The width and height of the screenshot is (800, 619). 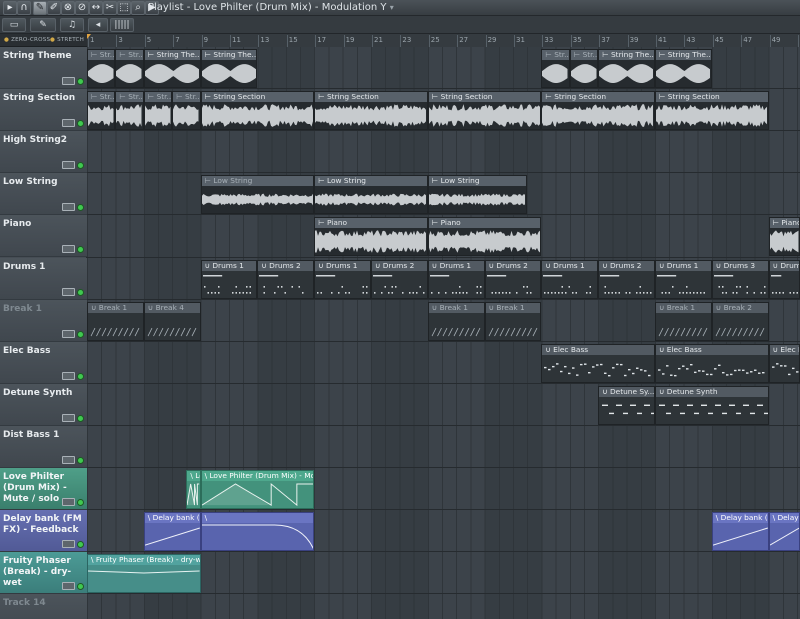 I want to click on track-name: Break 1, so click(x=44, y=309).